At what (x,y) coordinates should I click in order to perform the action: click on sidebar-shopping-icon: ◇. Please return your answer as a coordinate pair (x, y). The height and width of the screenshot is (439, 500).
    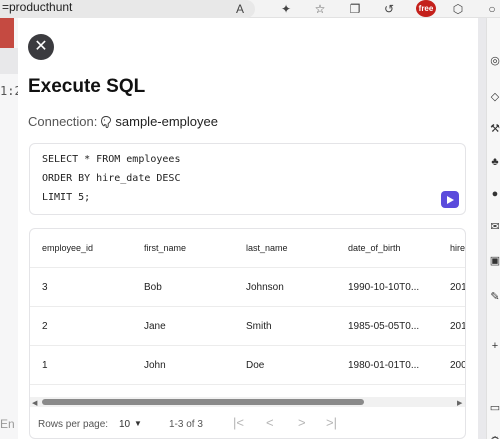
    Looking at the image, I should click on (494, 96).